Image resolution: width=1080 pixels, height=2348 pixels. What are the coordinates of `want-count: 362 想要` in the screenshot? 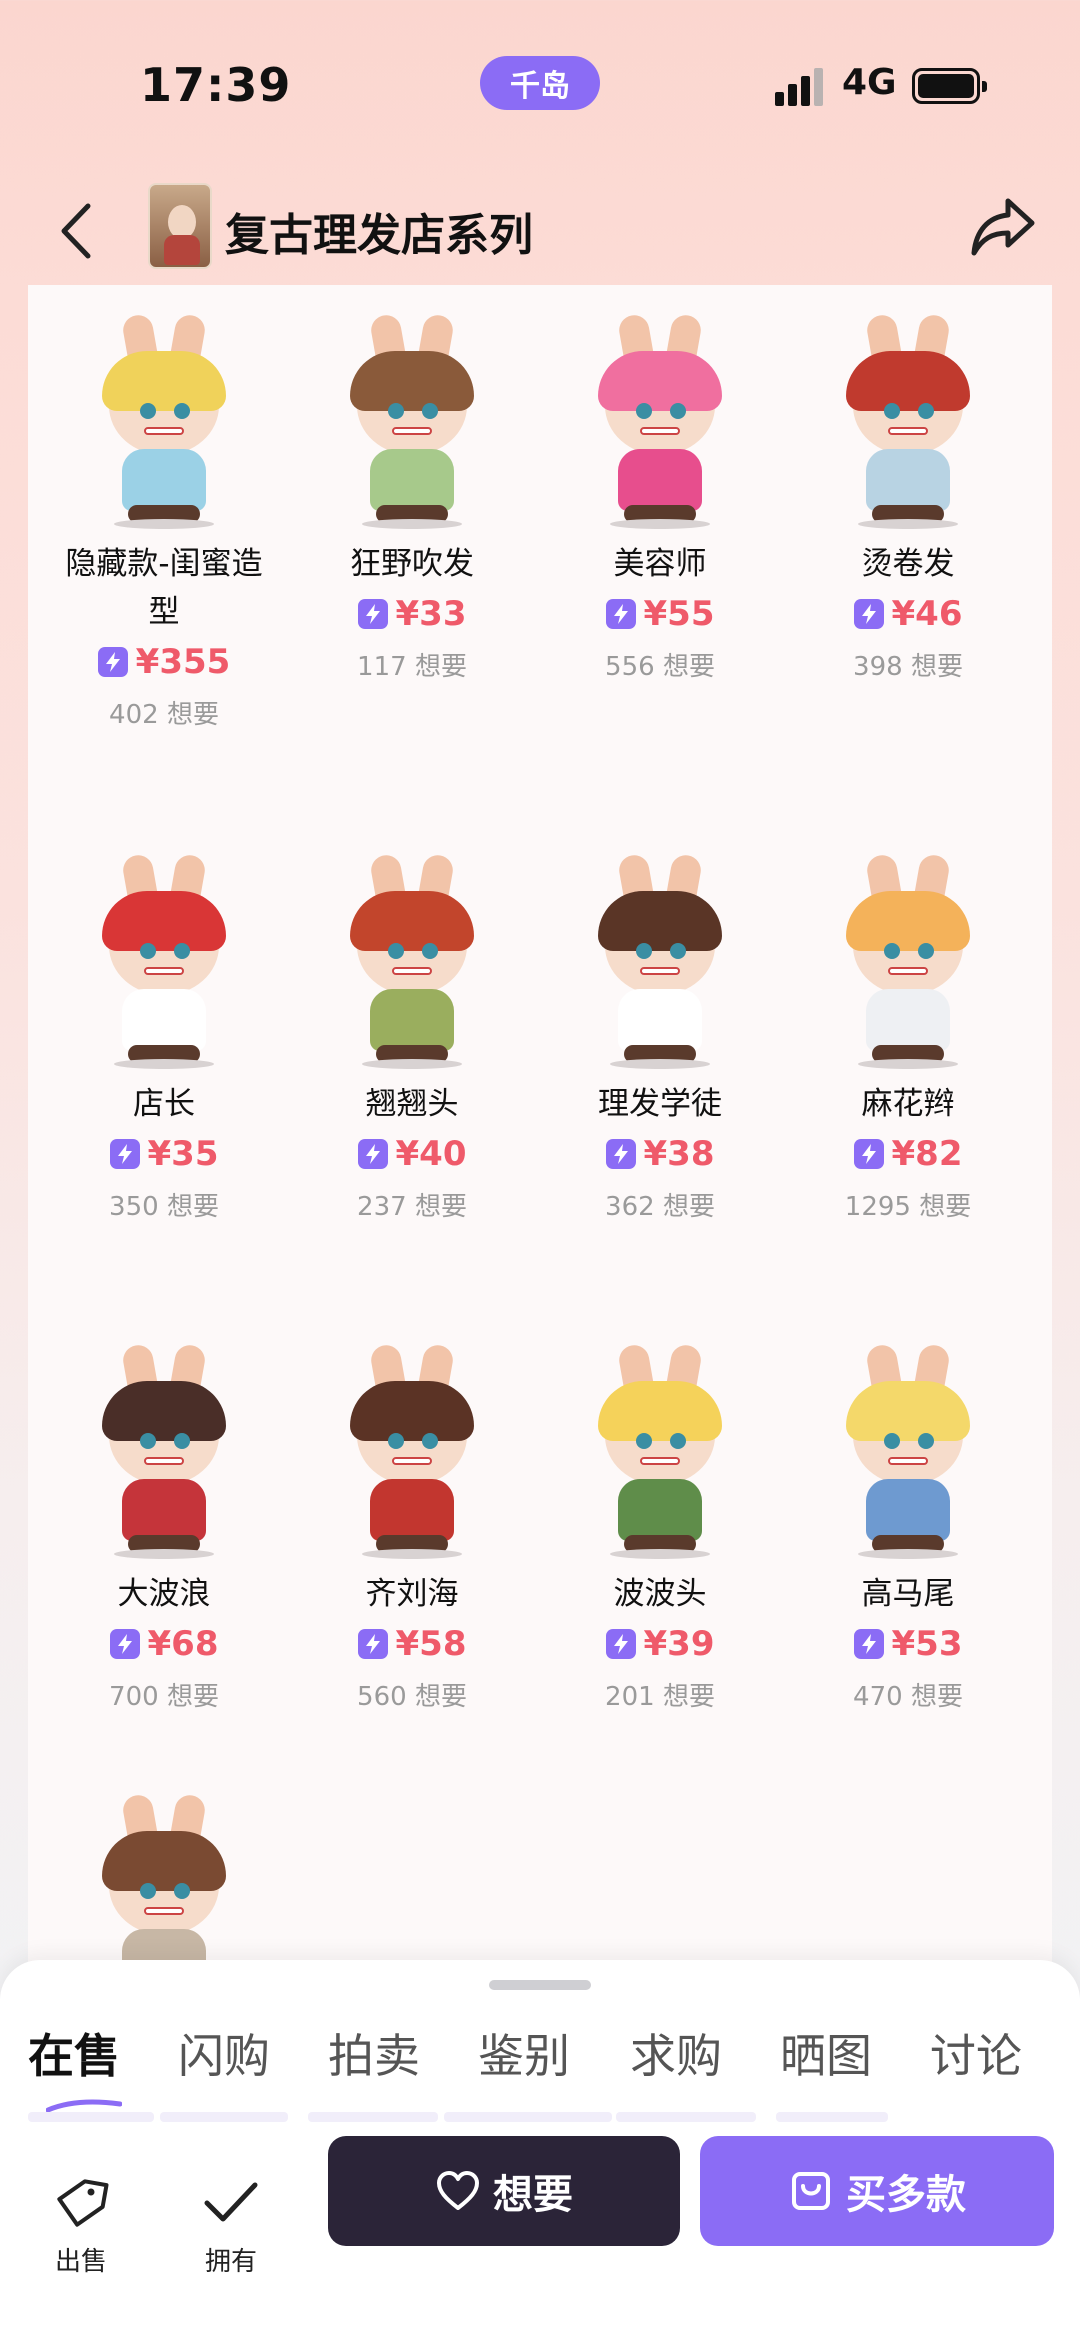 It's located at (660, 1207).